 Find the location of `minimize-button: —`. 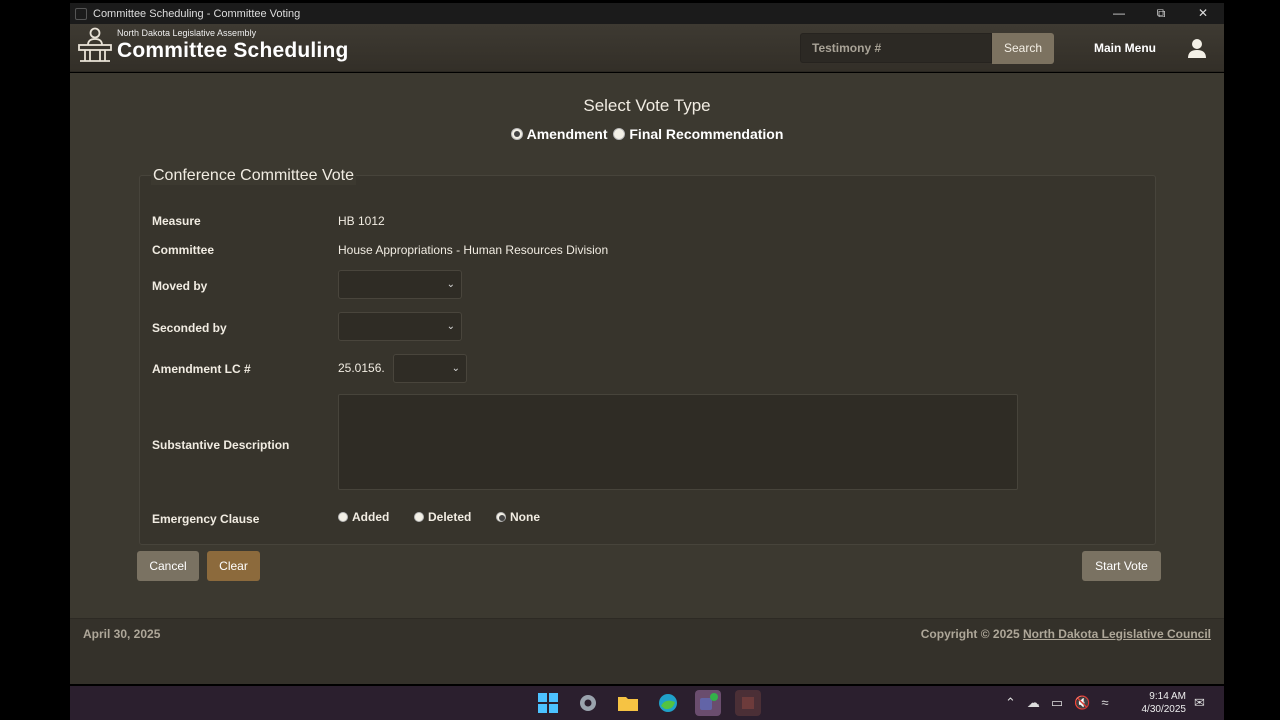

minimize-button: — is located at coordinates (1119, 13).